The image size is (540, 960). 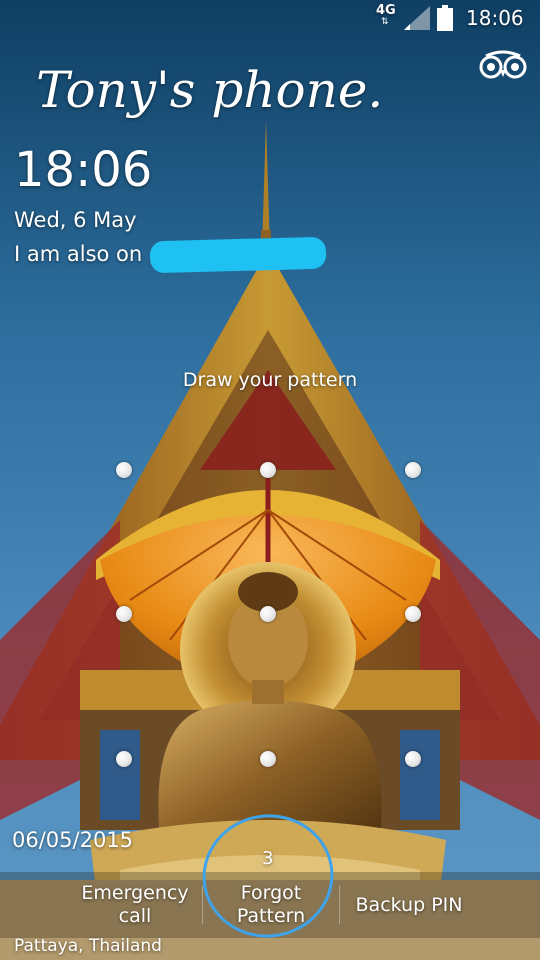 What do you see at coordinates (88, 946) in the screenshot?
I see `wallpaper-location: Pattaya, Thailand` at bounding box center [88, 946].